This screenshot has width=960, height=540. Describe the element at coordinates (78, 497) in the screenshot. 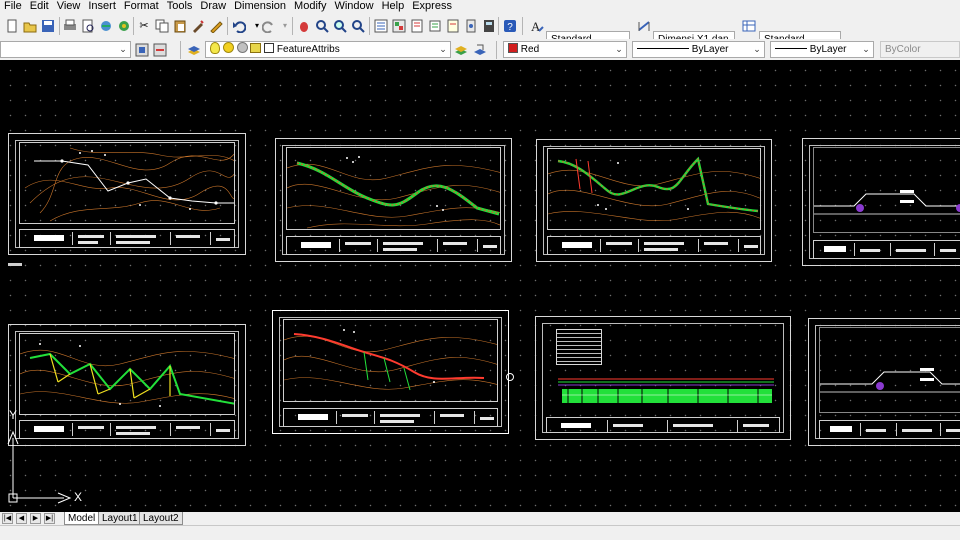

I see `ucs-x-label: X` at that location.